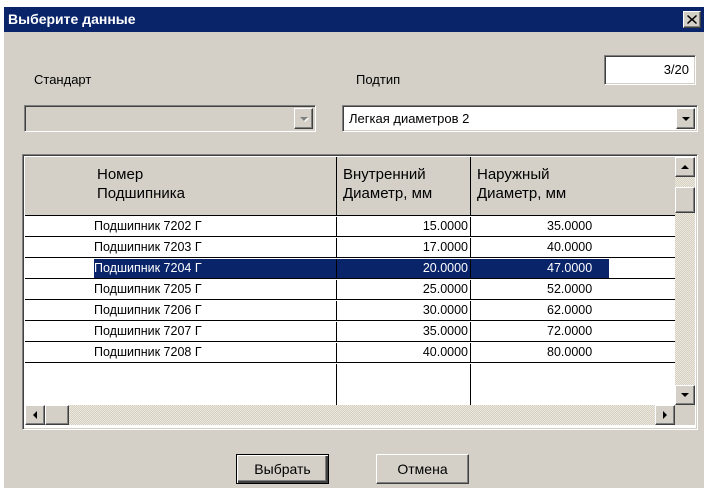 The height and width of the screenshot is (488, 704). What do you see at coordinates (350, 384) in the screenshot?
I see `table-row-partial` at bounding box center [350, 384].